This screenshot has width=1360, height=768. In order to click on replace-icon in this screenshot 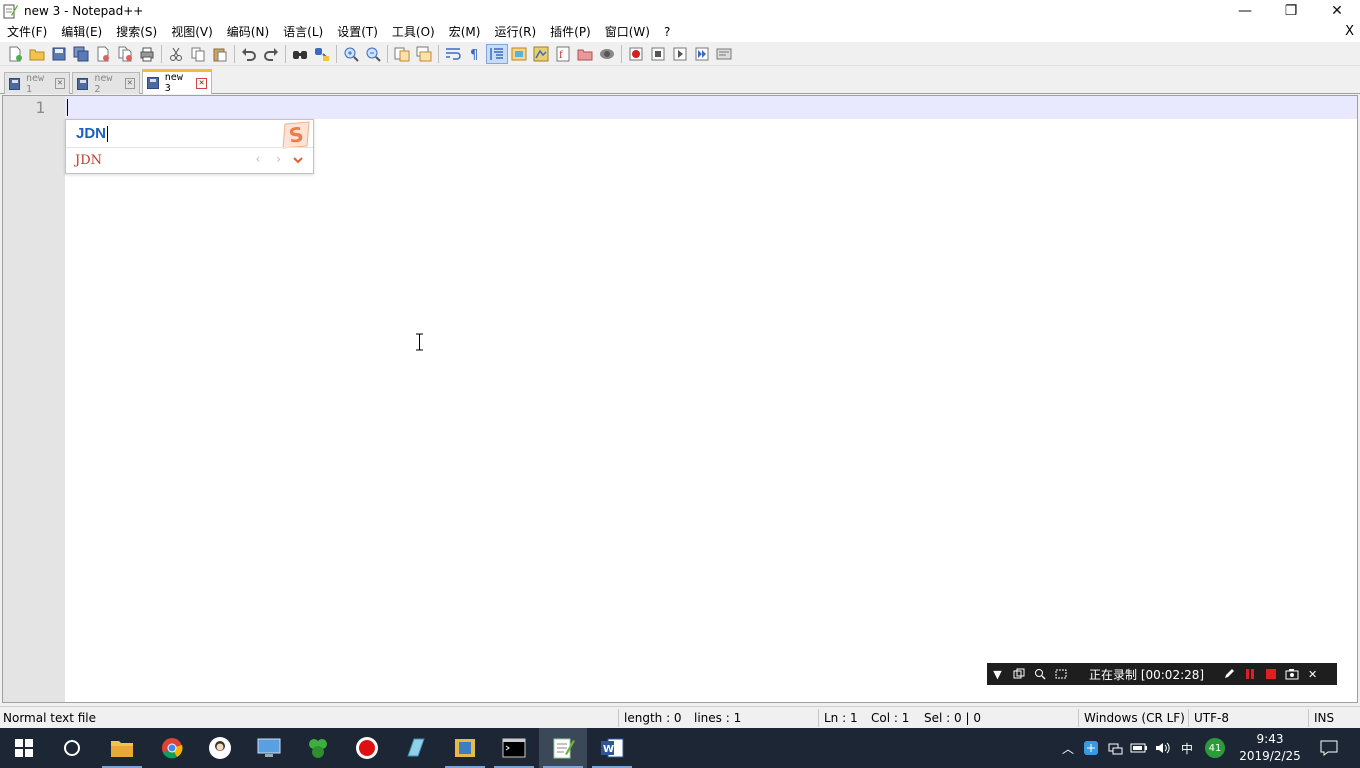, I will do `click(322, 54)`.